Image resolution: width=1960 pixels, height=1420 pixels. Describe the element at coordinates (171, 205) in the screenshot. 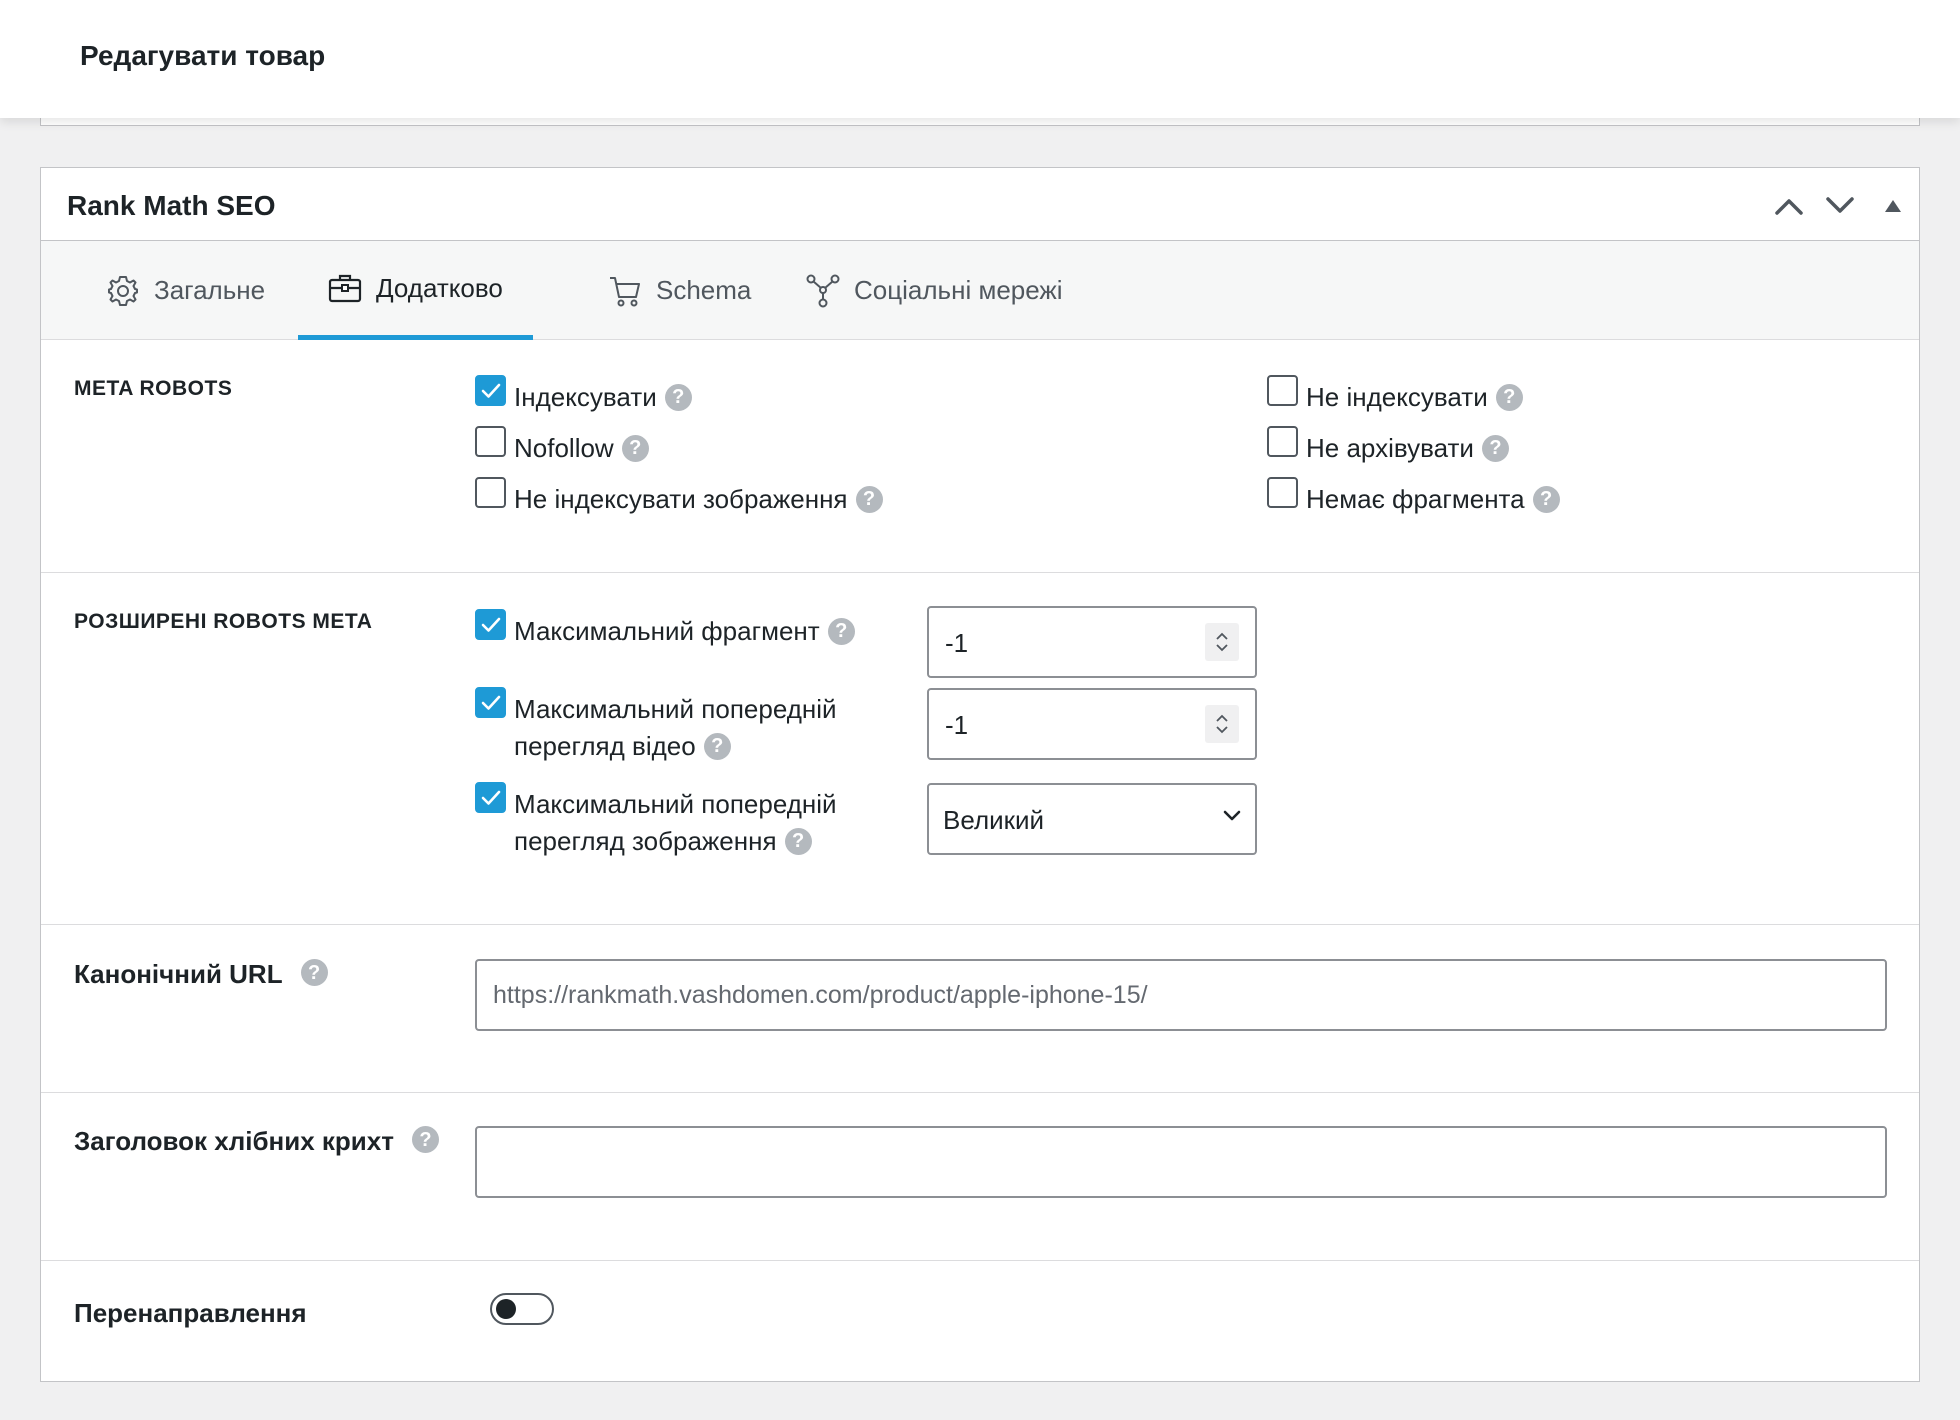

I see `metabox-title: Rank Math SEO` at that location.